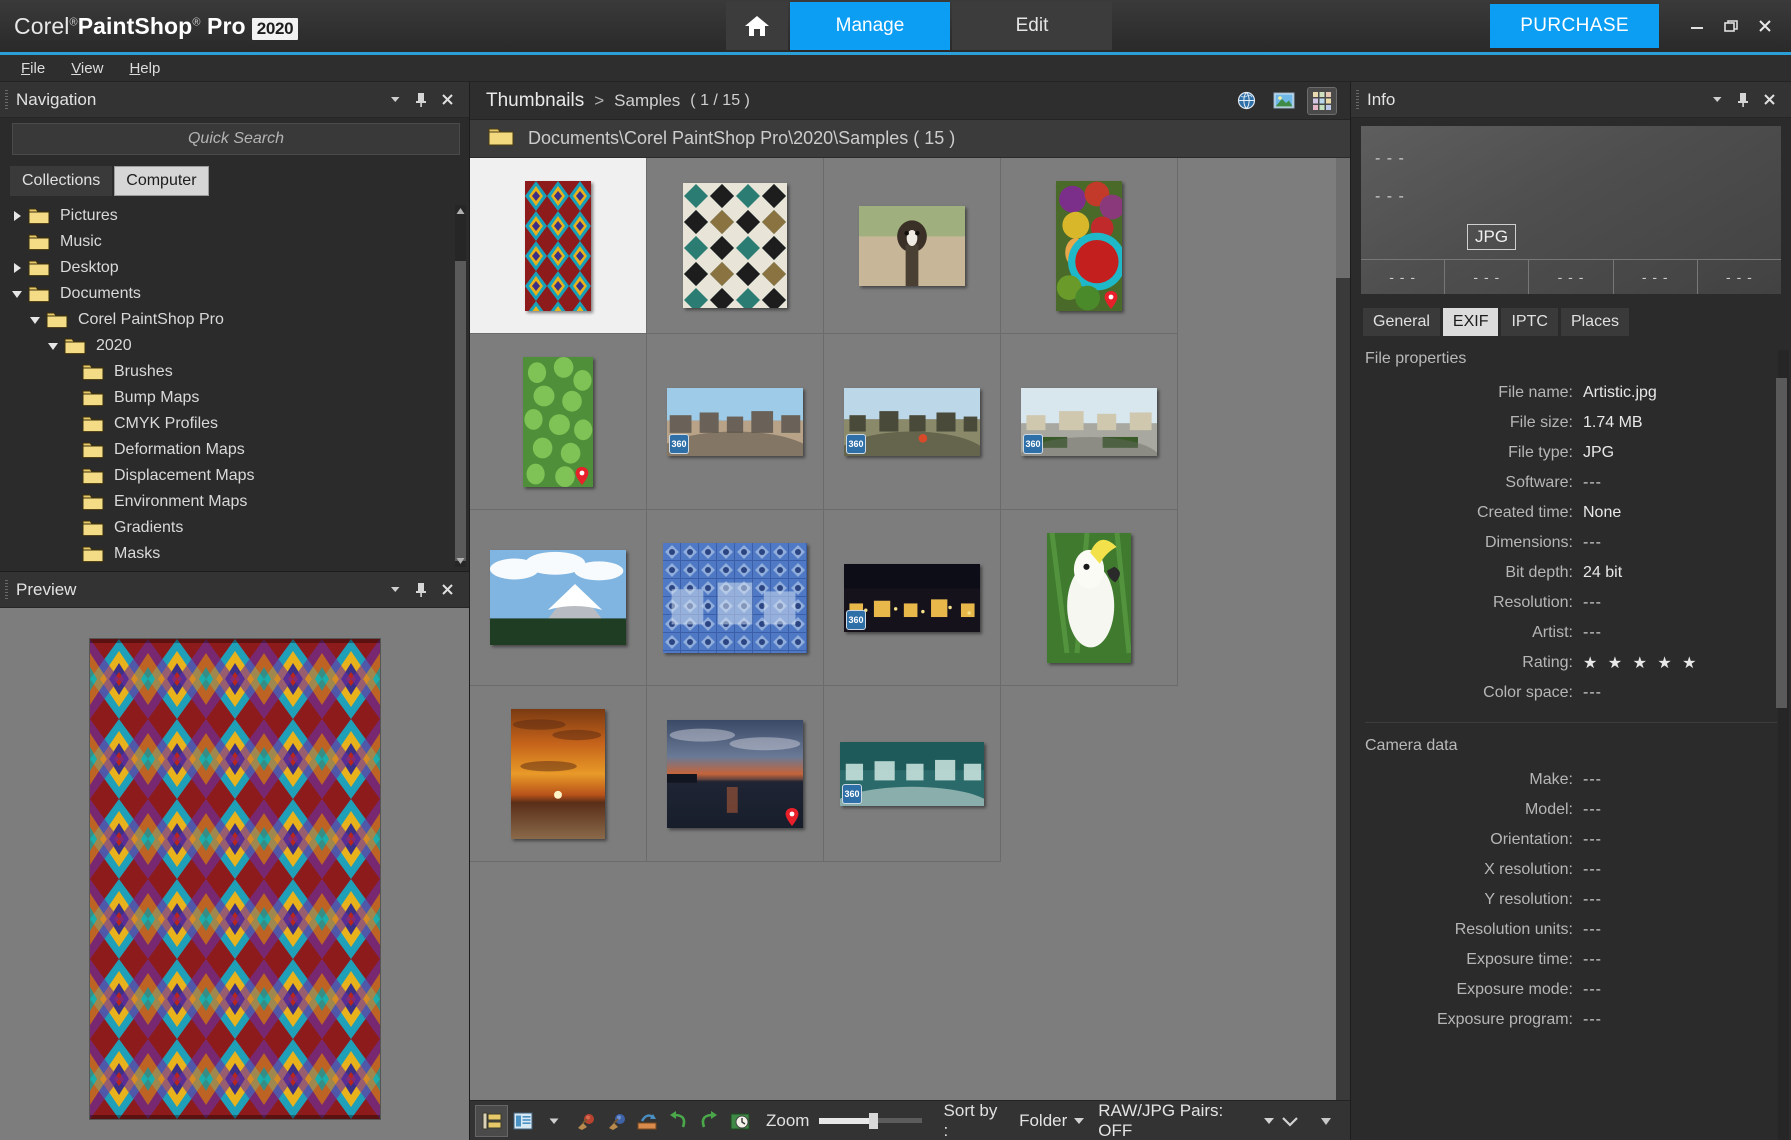  Describe the element at coordinates (144, 68) in the screenshot. I see `menu-help: Help` at that location.